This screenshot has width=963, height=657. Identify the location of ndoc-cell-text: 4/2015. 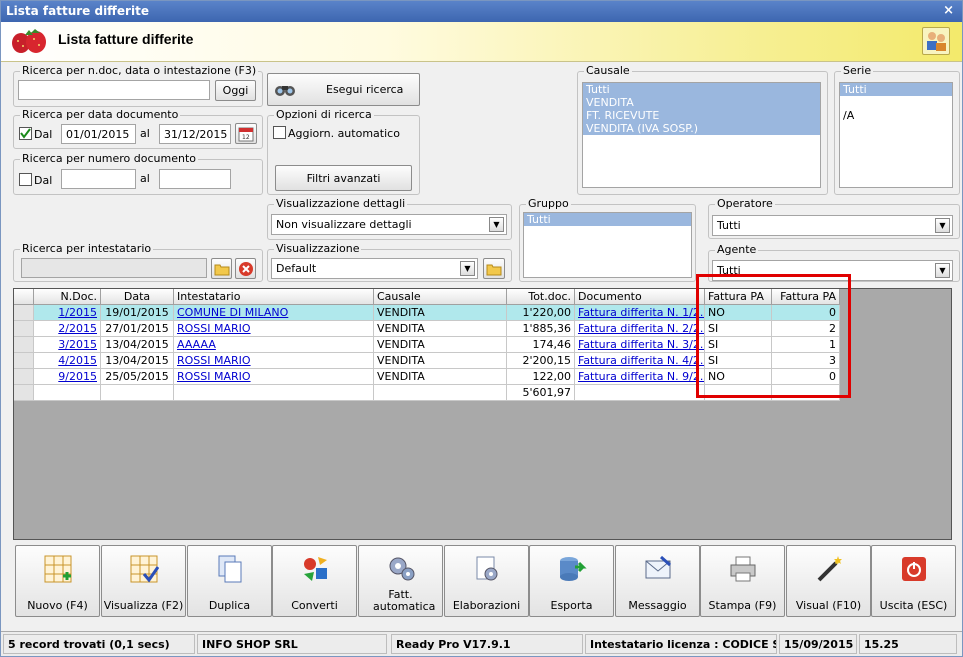
(77, 360).